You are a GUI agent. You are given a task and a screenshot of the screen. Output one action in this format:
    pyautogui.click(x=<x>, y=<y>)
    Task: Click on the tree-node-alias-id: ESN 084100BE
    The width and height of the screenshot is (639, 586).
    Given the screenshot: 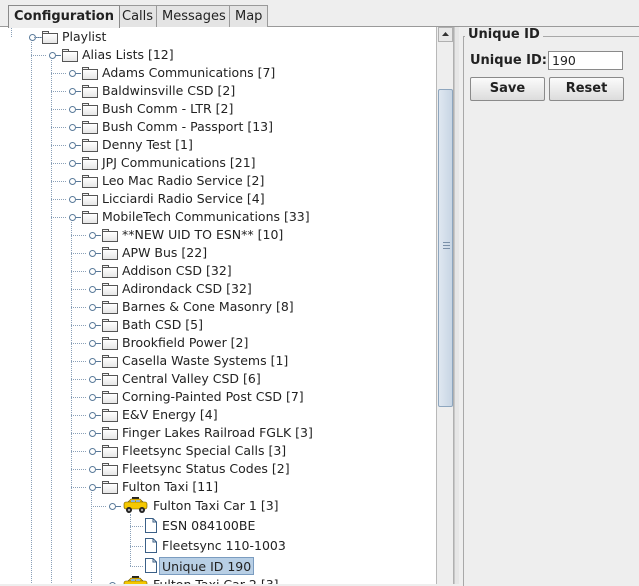 What is the action you would take?
    pyautogui.click(x=208, y=526)
    